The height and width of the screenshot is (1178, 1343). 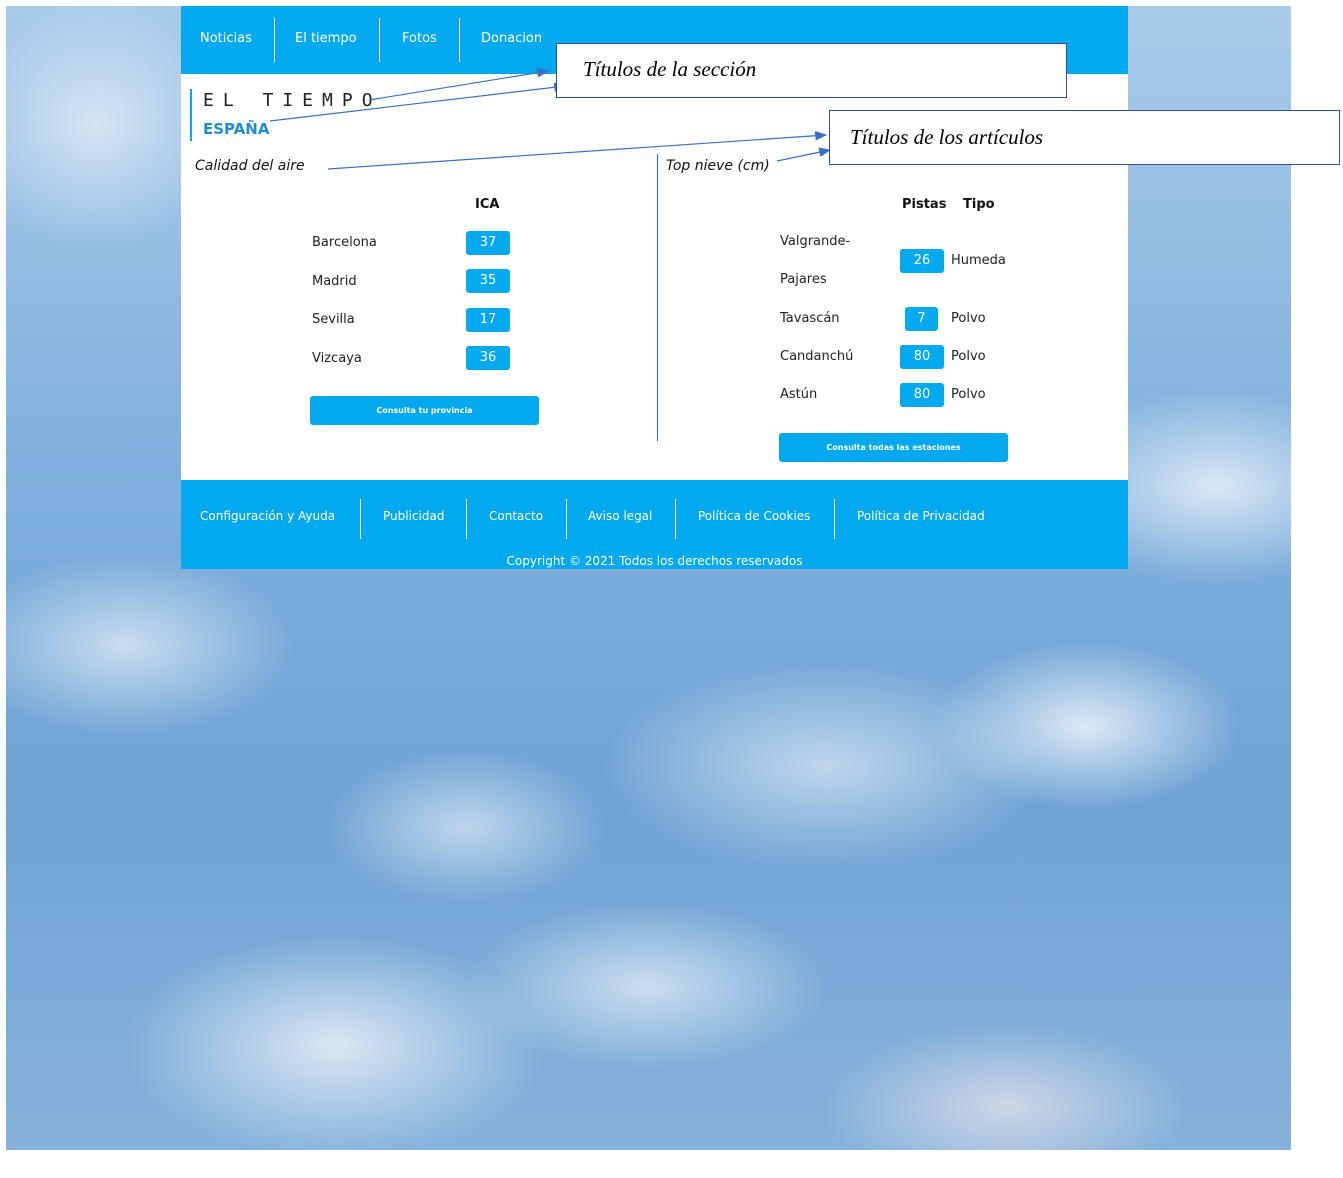 What do you see at coordinates (947, 137) in the screenshot?
I see `callout-article-titles-text: Títulos de los artículos` at bounding box center [947, 137].